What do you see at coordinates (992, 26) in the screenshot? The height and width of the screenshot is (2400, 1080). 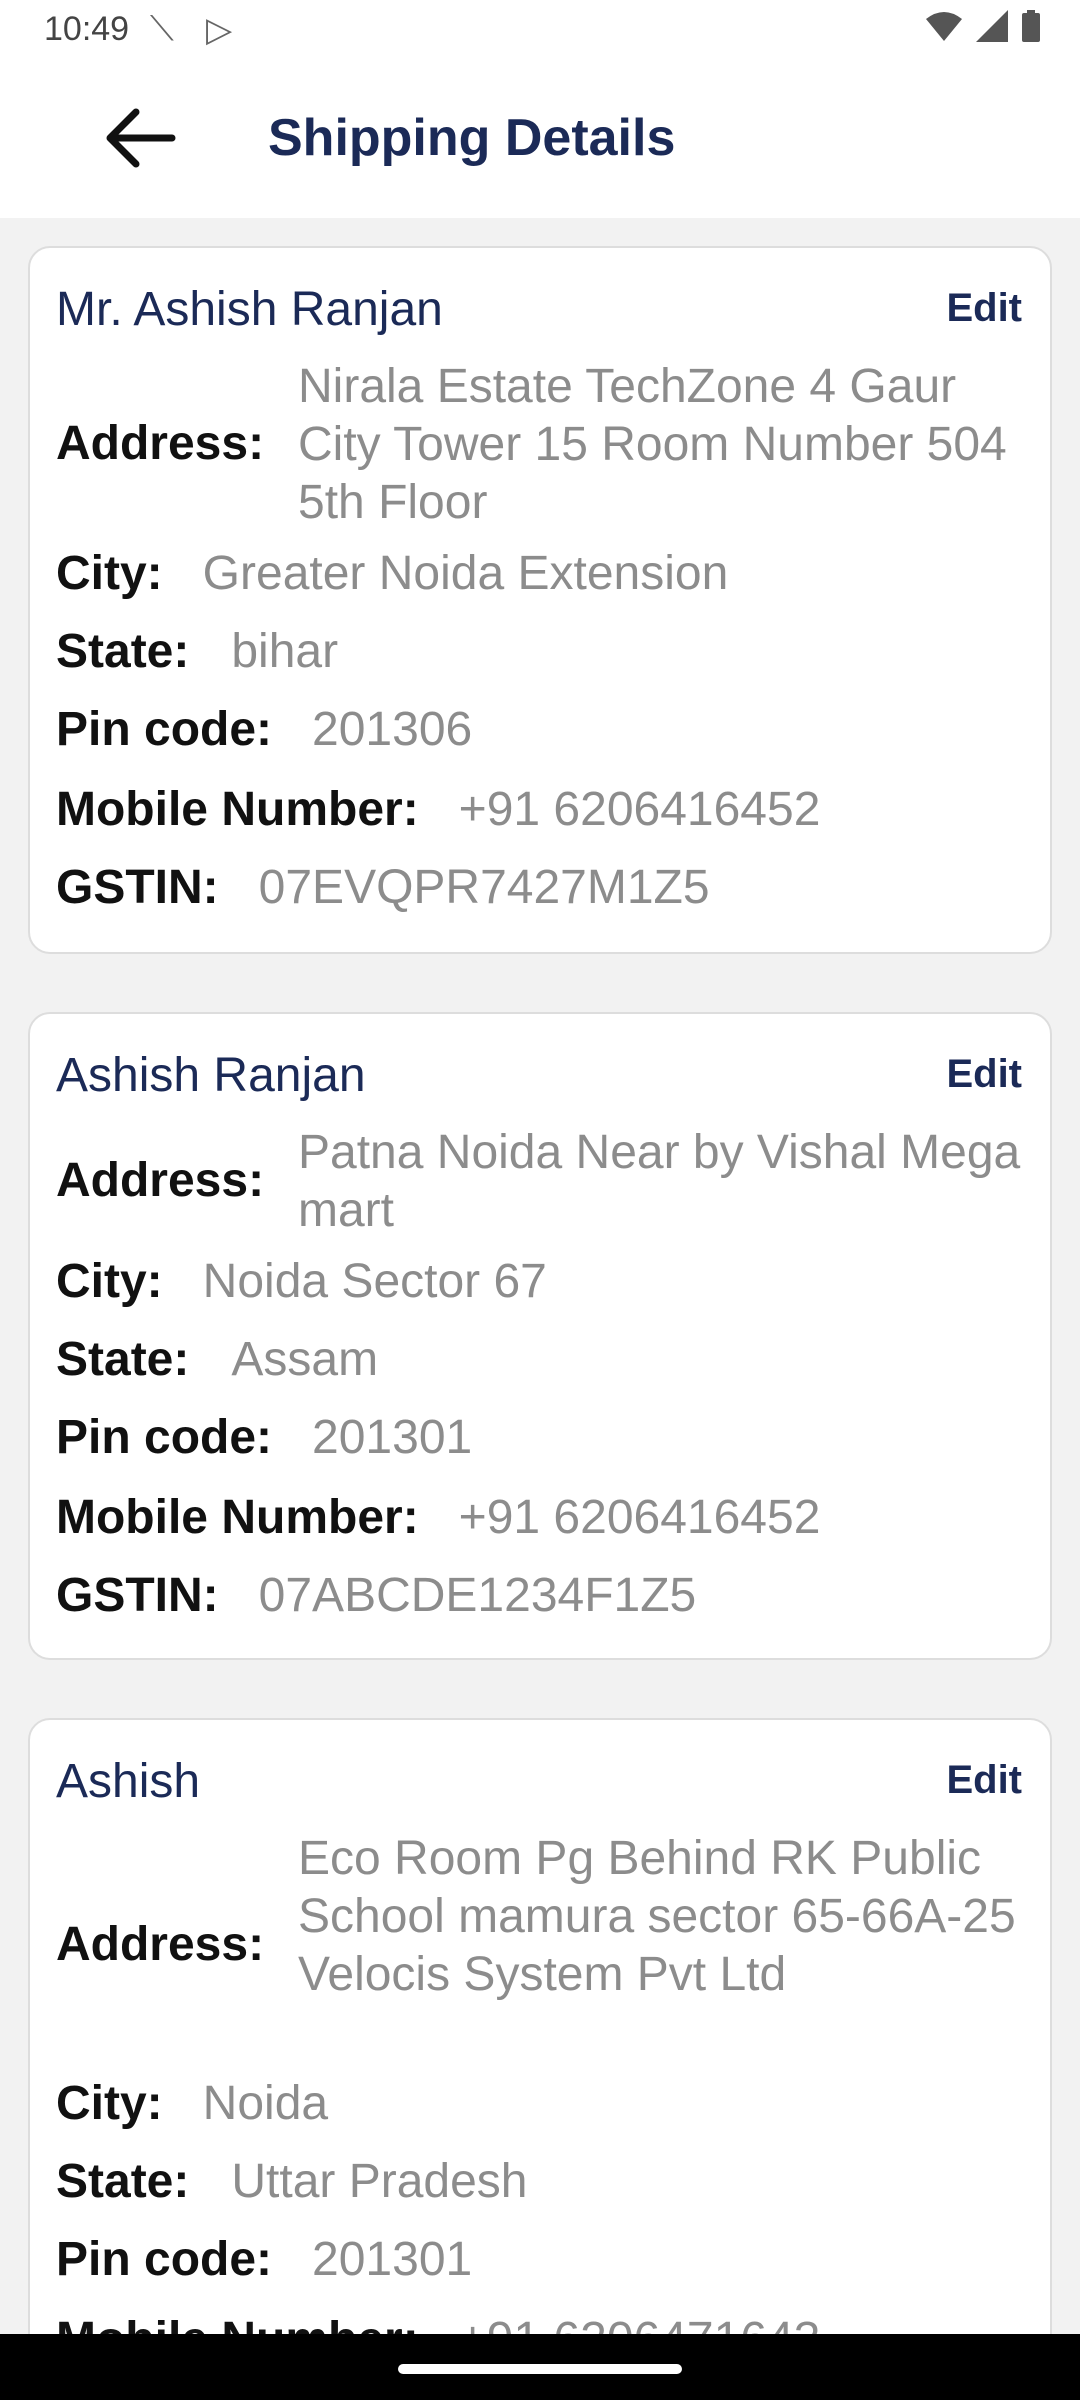 I see `signal-icon` at bounding box center [992, 26].